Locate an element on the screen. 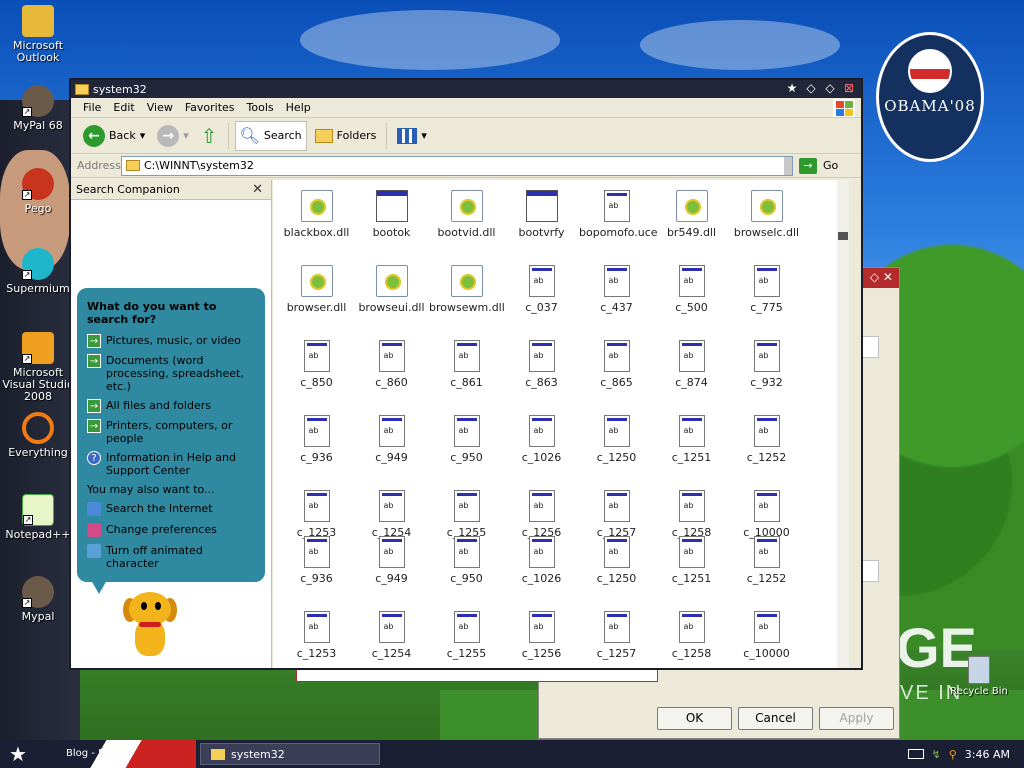 The height and width of the screenshot is (768, 1024). address-dropdown is located at coordinates (788, 165).